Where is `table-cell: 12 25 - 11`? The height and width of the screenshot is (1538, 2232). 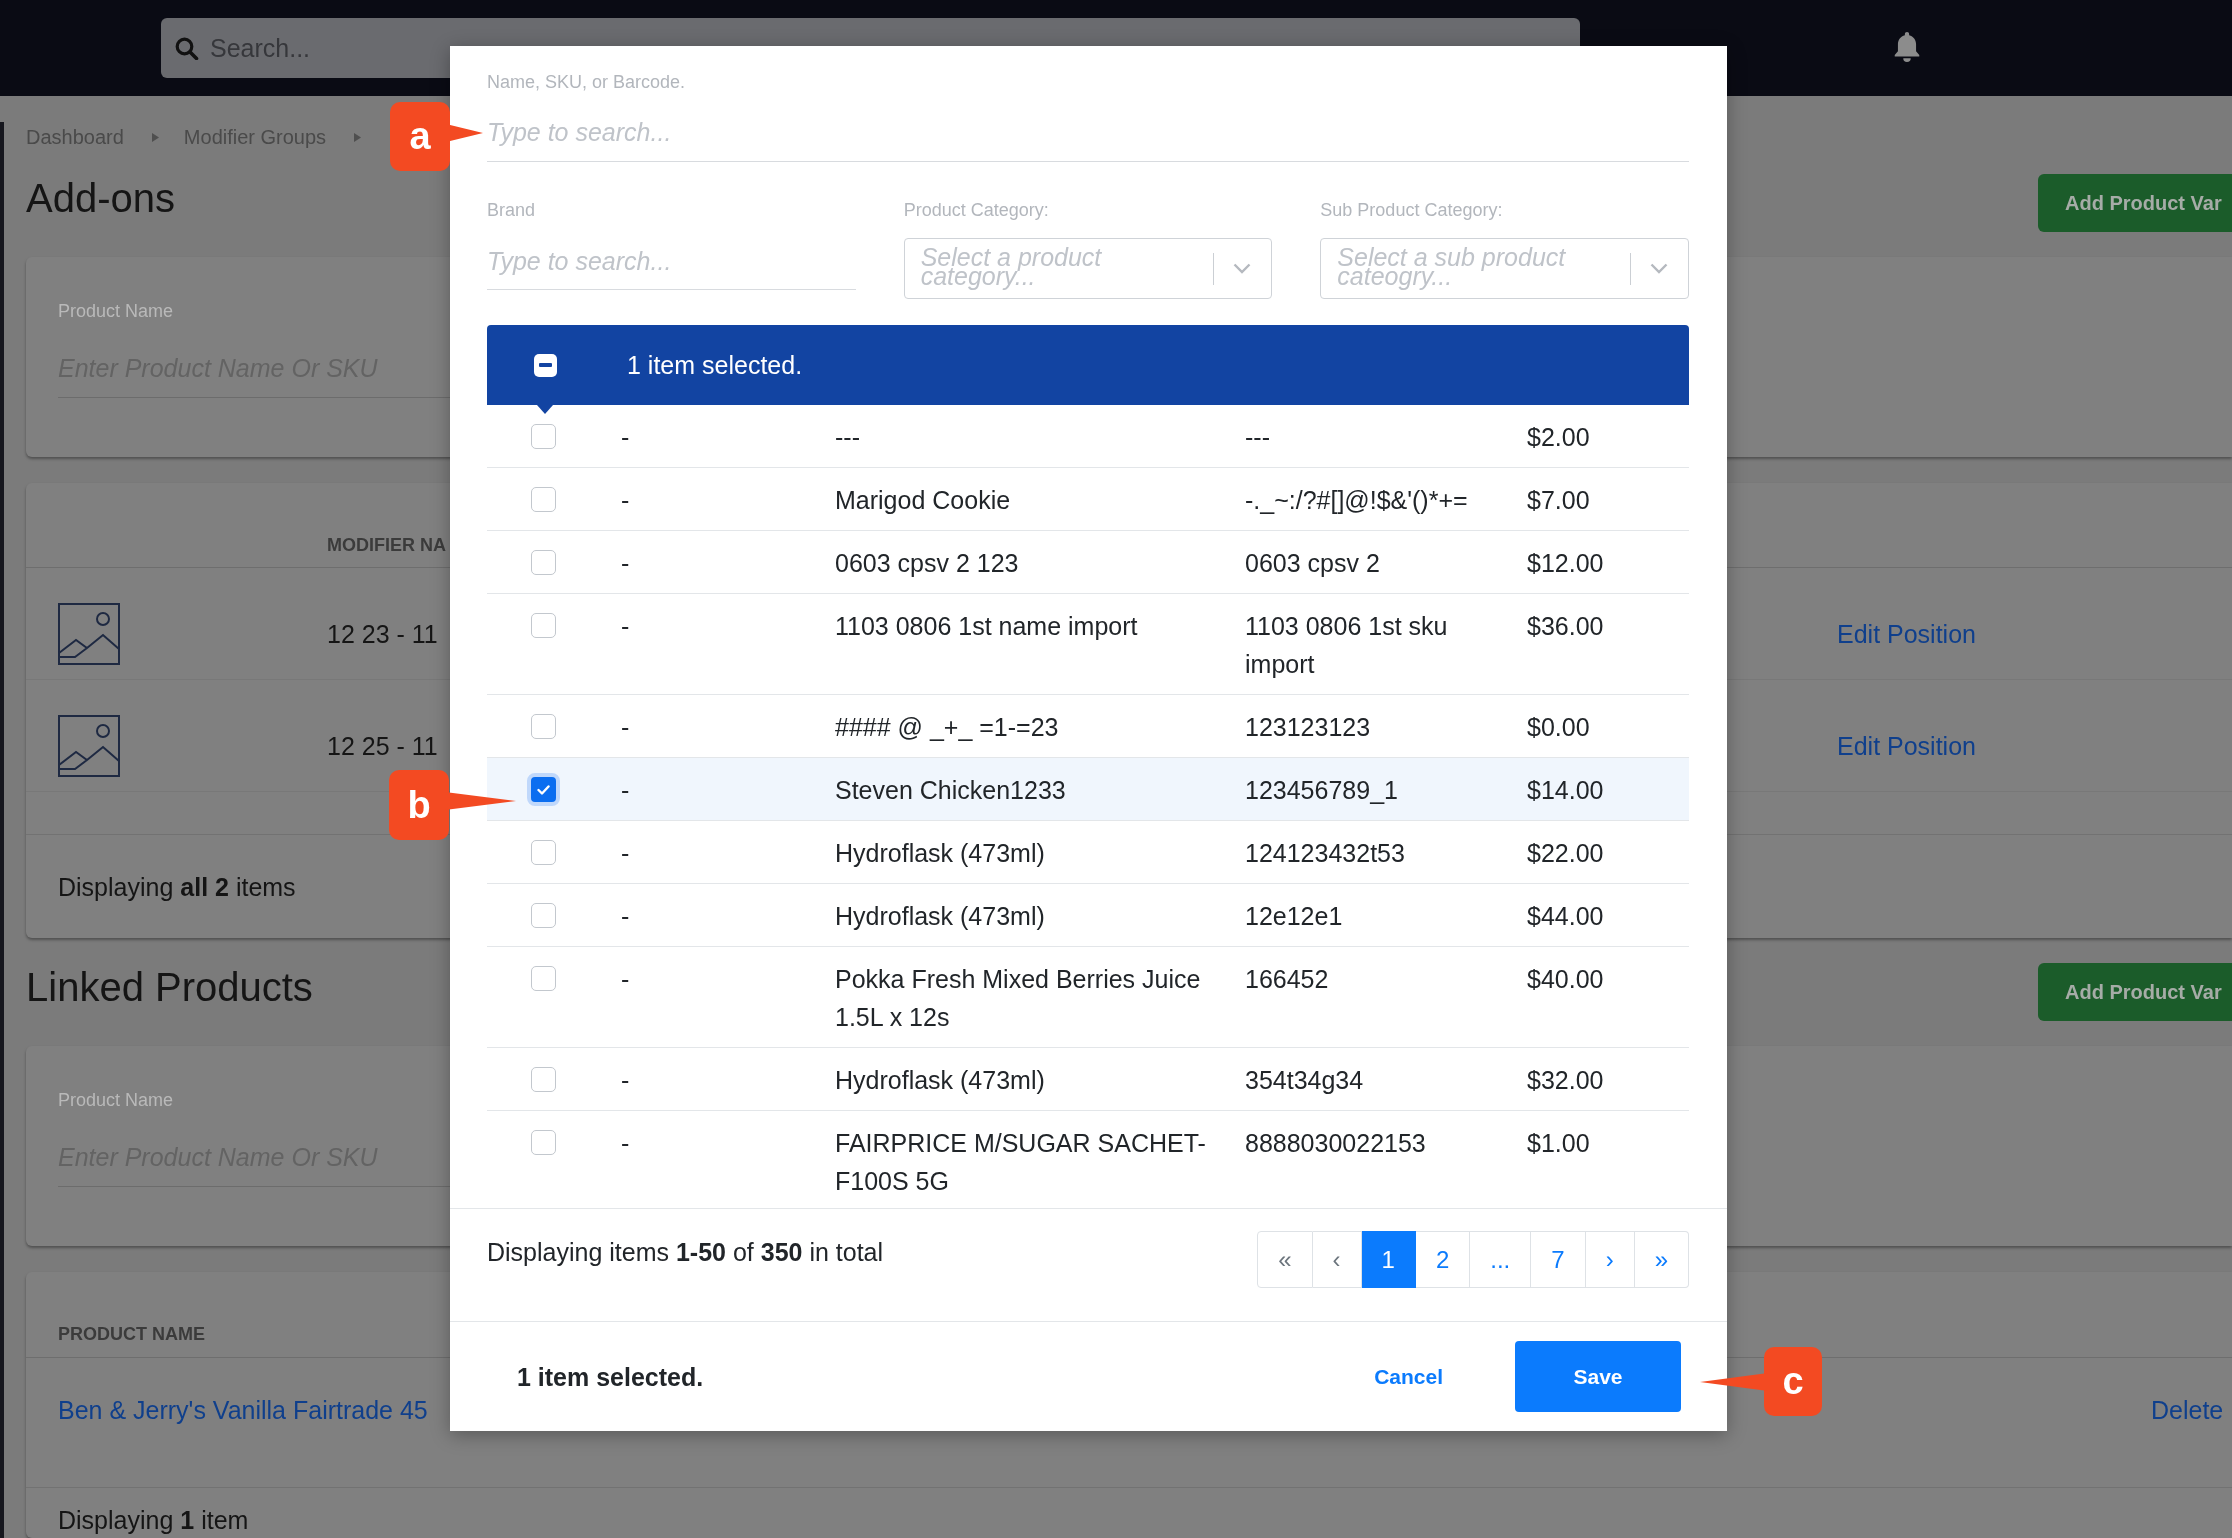
table-cell: 12 25 - 11 is located at coordinates (382, 745).